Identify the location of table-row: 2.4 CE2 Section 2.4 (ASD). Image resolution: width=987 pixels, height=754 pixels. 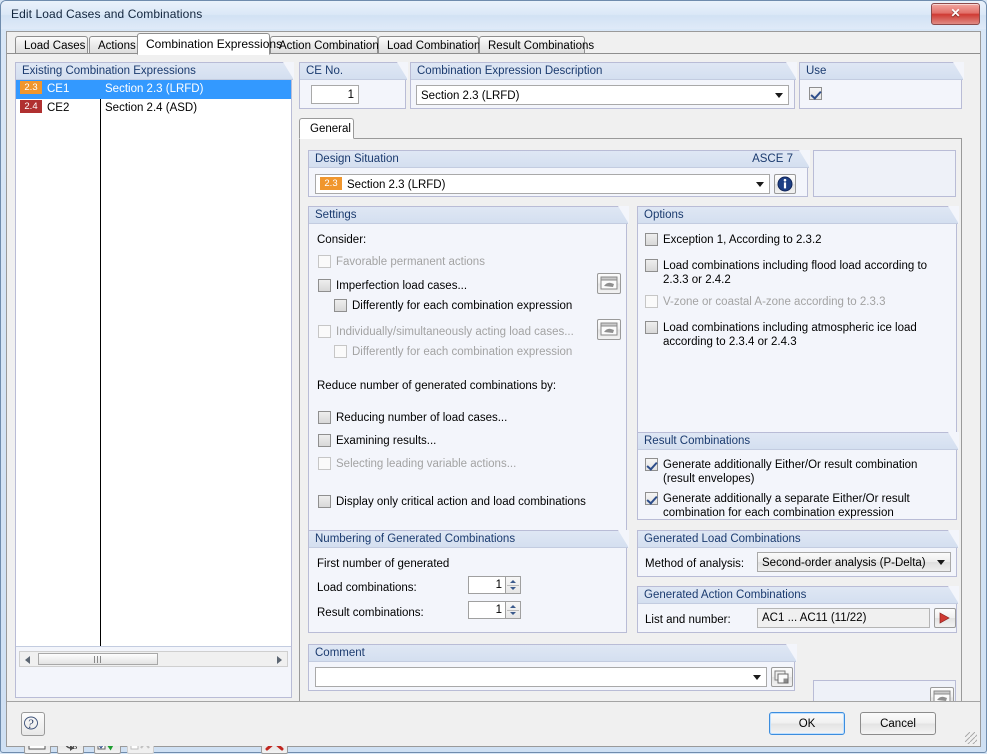
(153, 108).